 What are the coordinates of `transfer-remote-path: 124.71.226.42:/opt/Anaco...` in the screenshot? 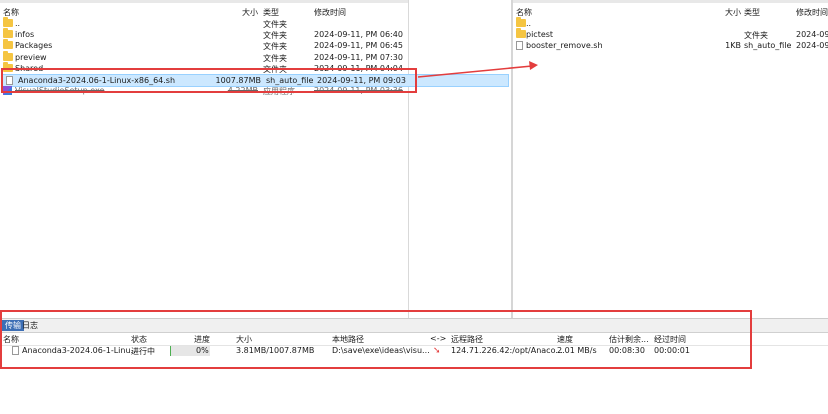 It's located at (507, 350).